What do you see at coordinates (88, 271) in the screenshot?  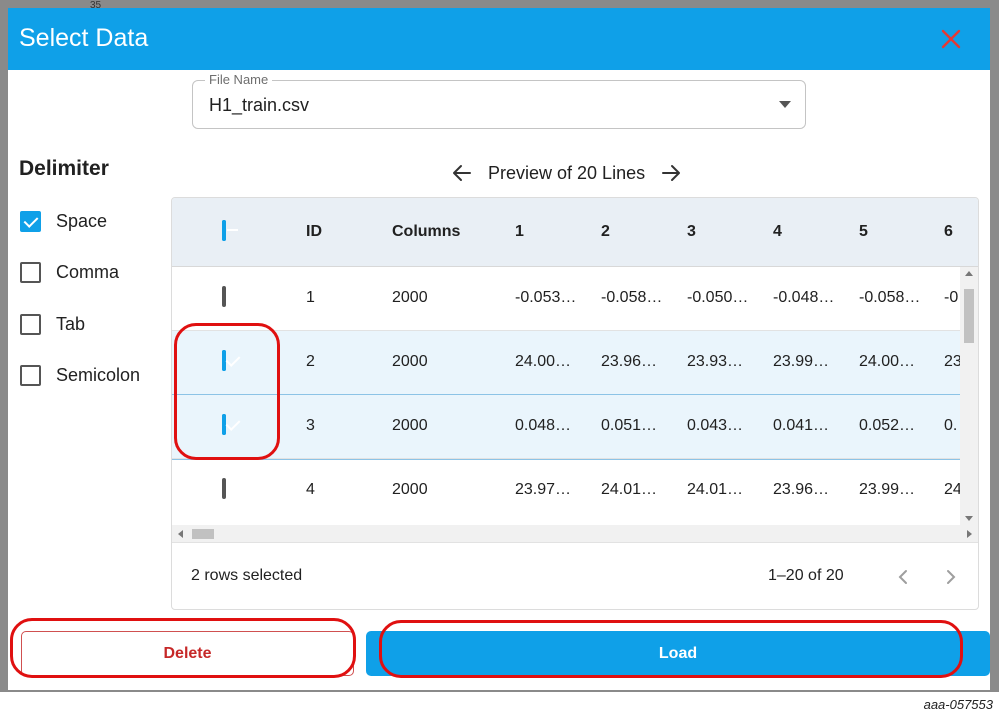 I see `delimiter-option-label: Comma` at bounding box center [88, 271].